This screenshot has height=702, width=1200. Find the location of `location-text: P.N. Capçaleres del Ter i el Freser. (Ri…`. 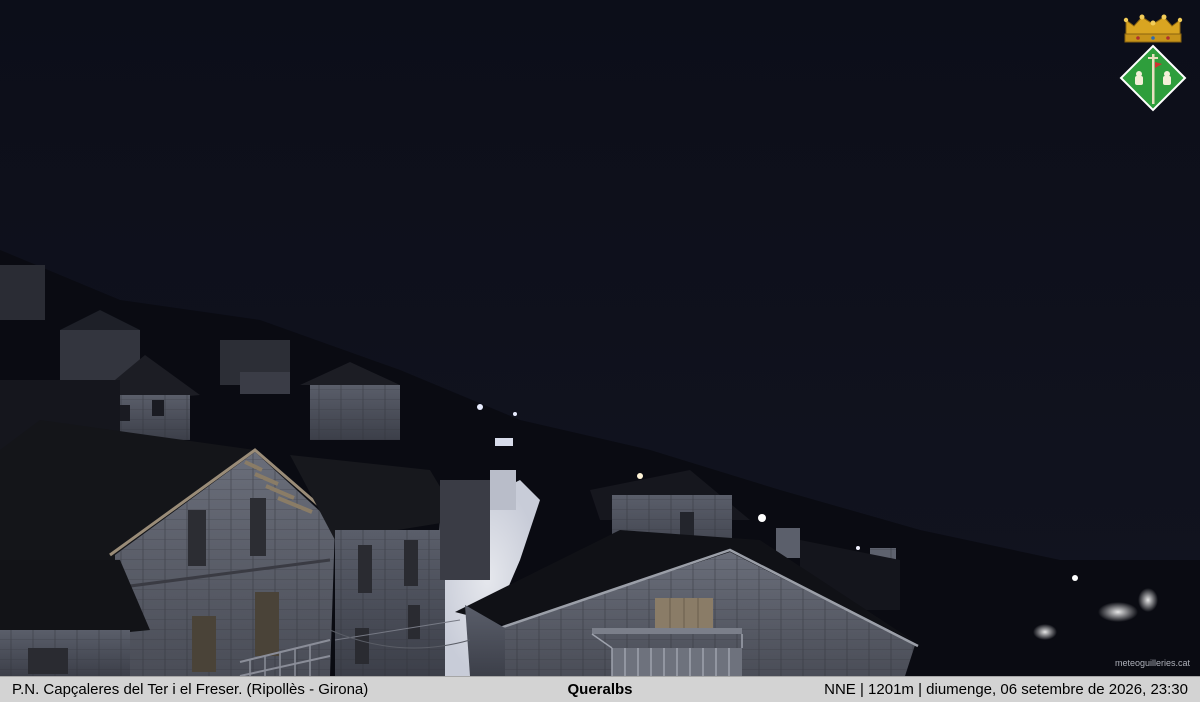

location-text: P.N. Capçaleres del Ter i el Freser. (Ri… is located at coordinates (190, 689).